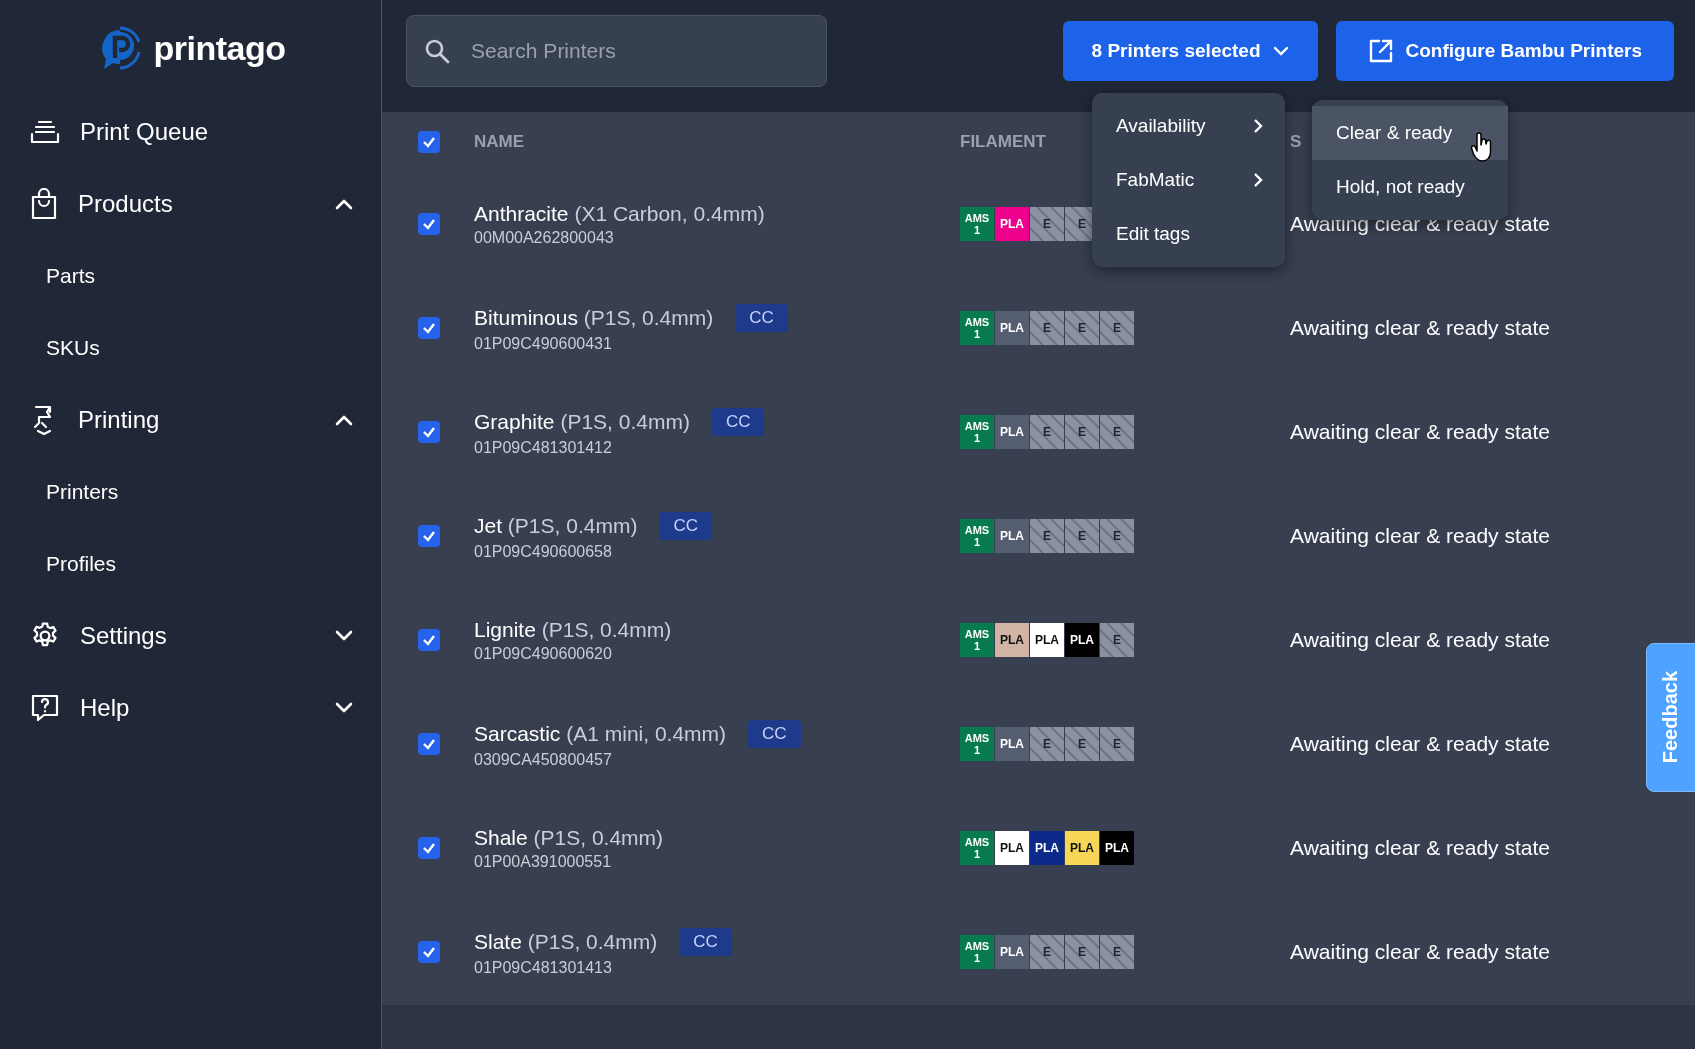 This screenshot has height=1049, width=1695. What do you see at coordinates (44, 204) in the screenshot?
I see `shopping-bag-icon` at bounding box center [44, 204].